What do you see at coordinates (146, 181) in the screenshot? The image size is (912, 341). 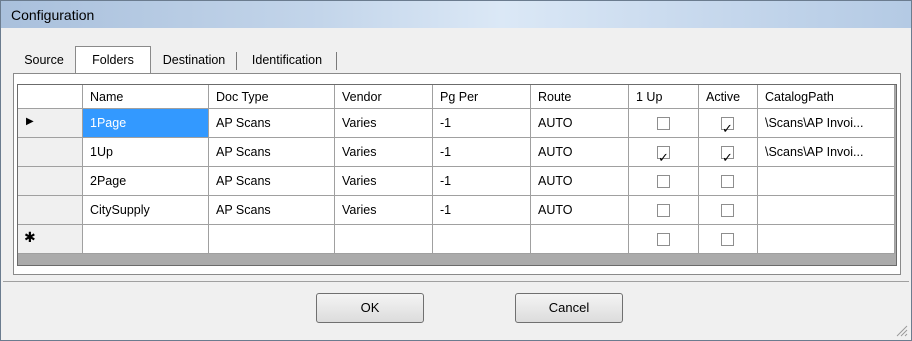 I see `table-cell-name: 2Page` at bounding box center [146, 181].